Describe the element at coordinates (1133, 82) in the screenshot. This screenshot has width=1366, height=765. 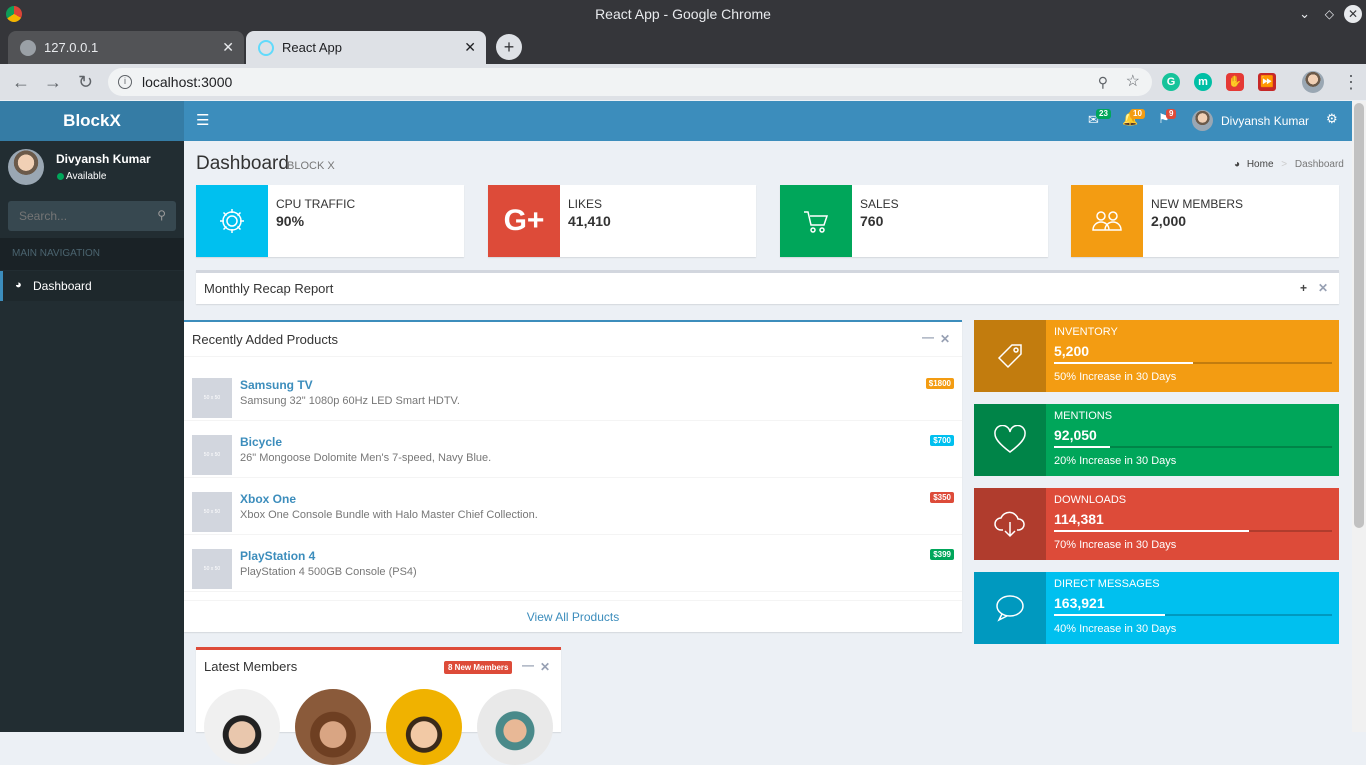
I see `bookmark-star-icon: ☆` at that location.